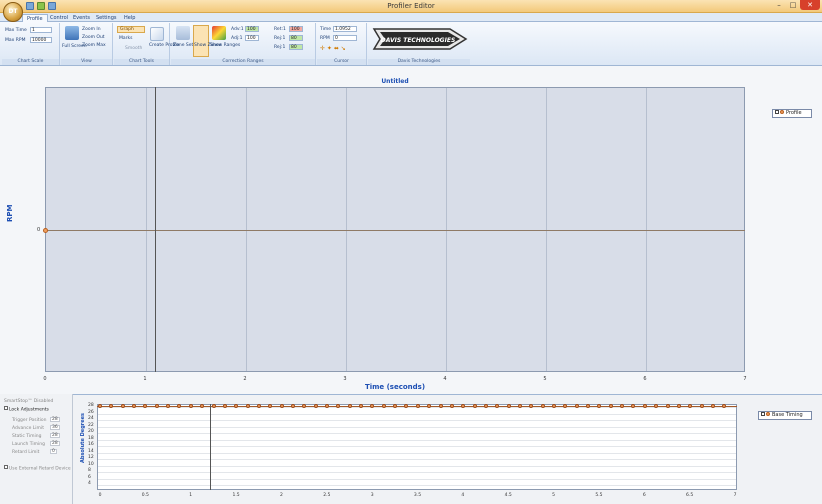 The image size is (822, 504). I want to click on show-zones-toggle, so click(201, 41).